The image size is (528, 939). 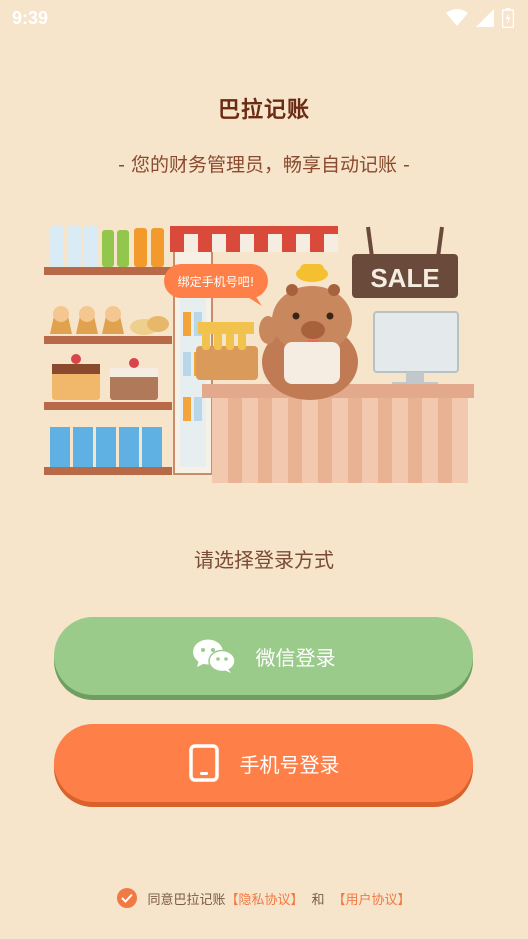 What do you see at coordinates (457, 17) in the screenshot?
I see `wifi-icon` at bounding box center [457, 17].